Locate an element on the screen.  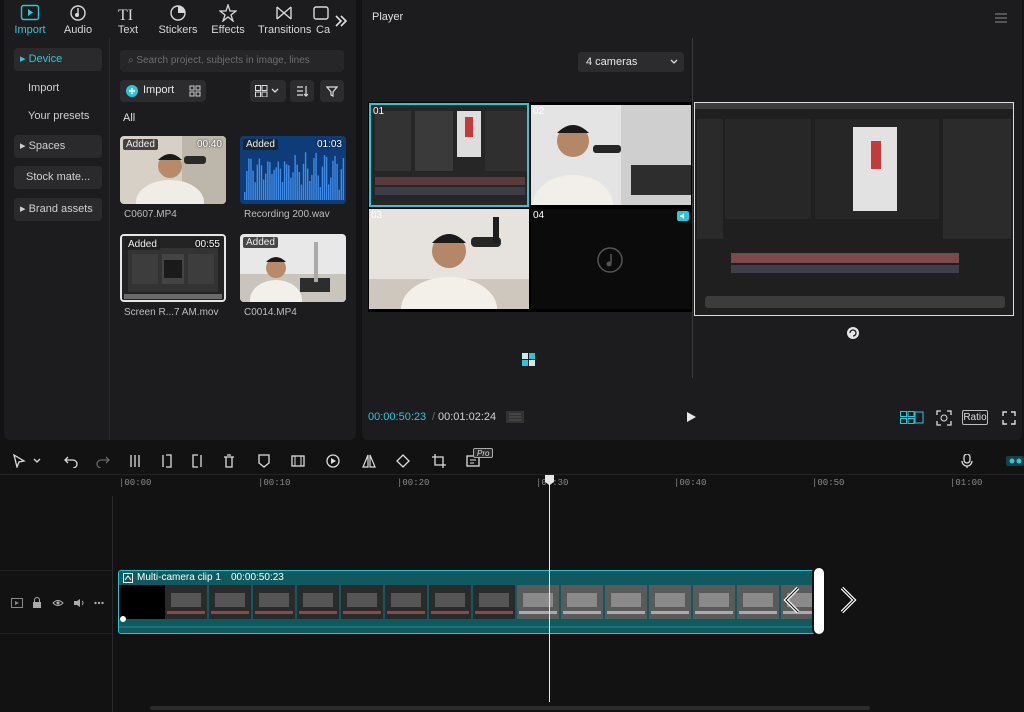
effects-icon is located at coordinates (228, 13).